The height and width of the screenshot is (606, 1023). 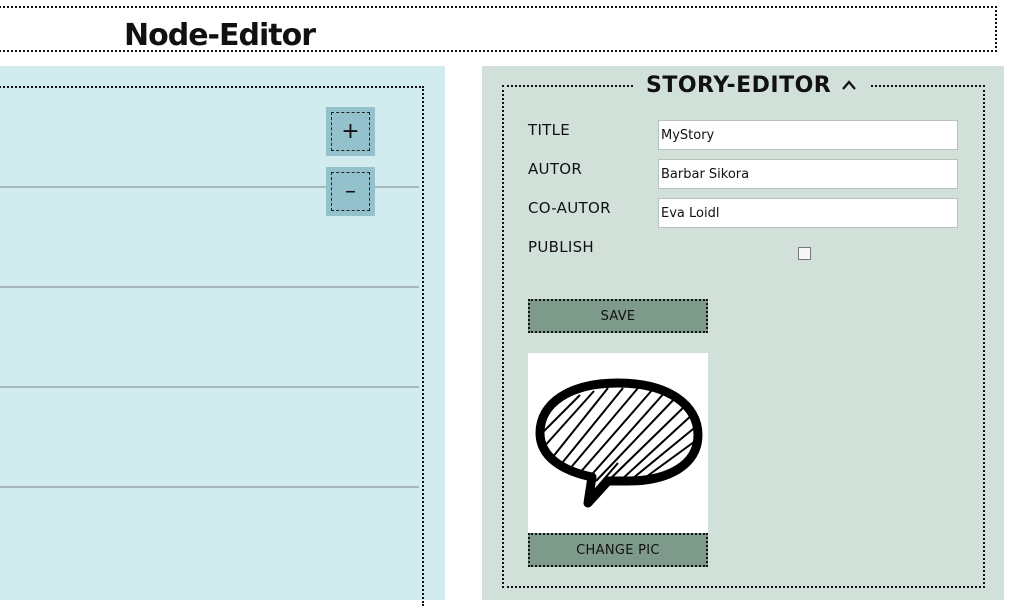 I want to click on speech-bubble-icon, so click(x=619, y=443).